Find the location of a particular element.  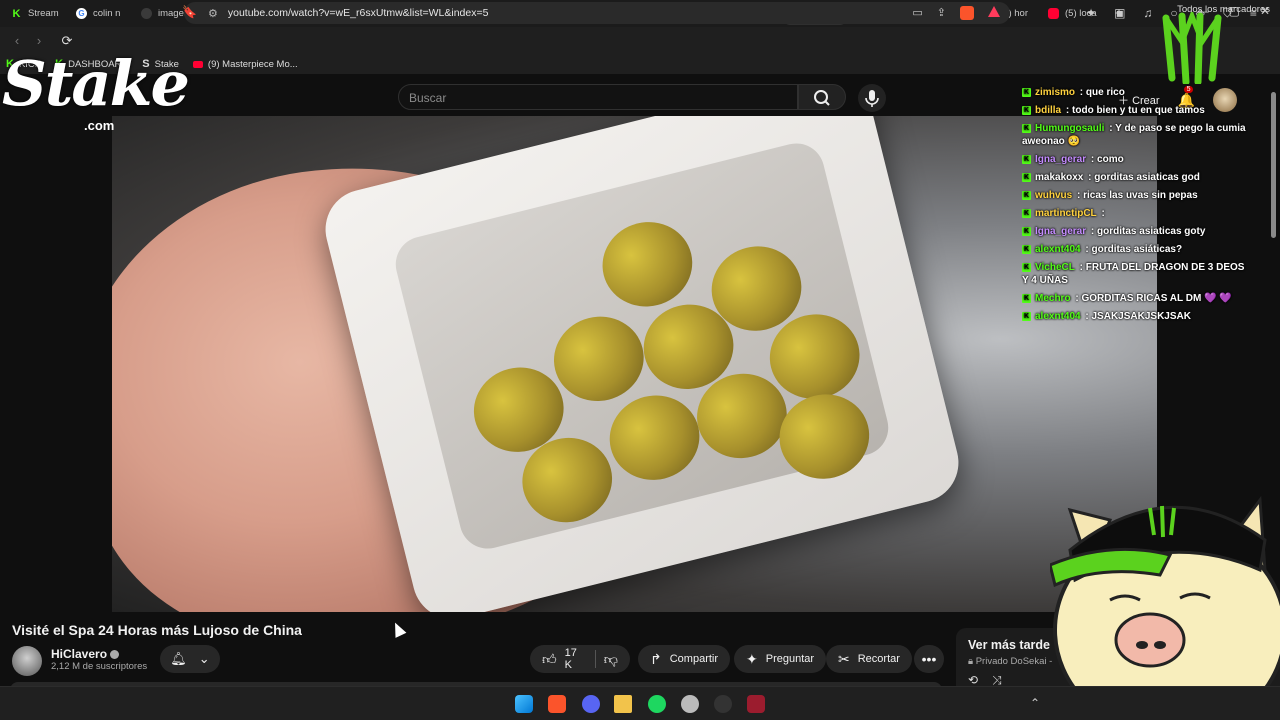

chat-username: Humungosauli is located at coordinates (1070, 128).